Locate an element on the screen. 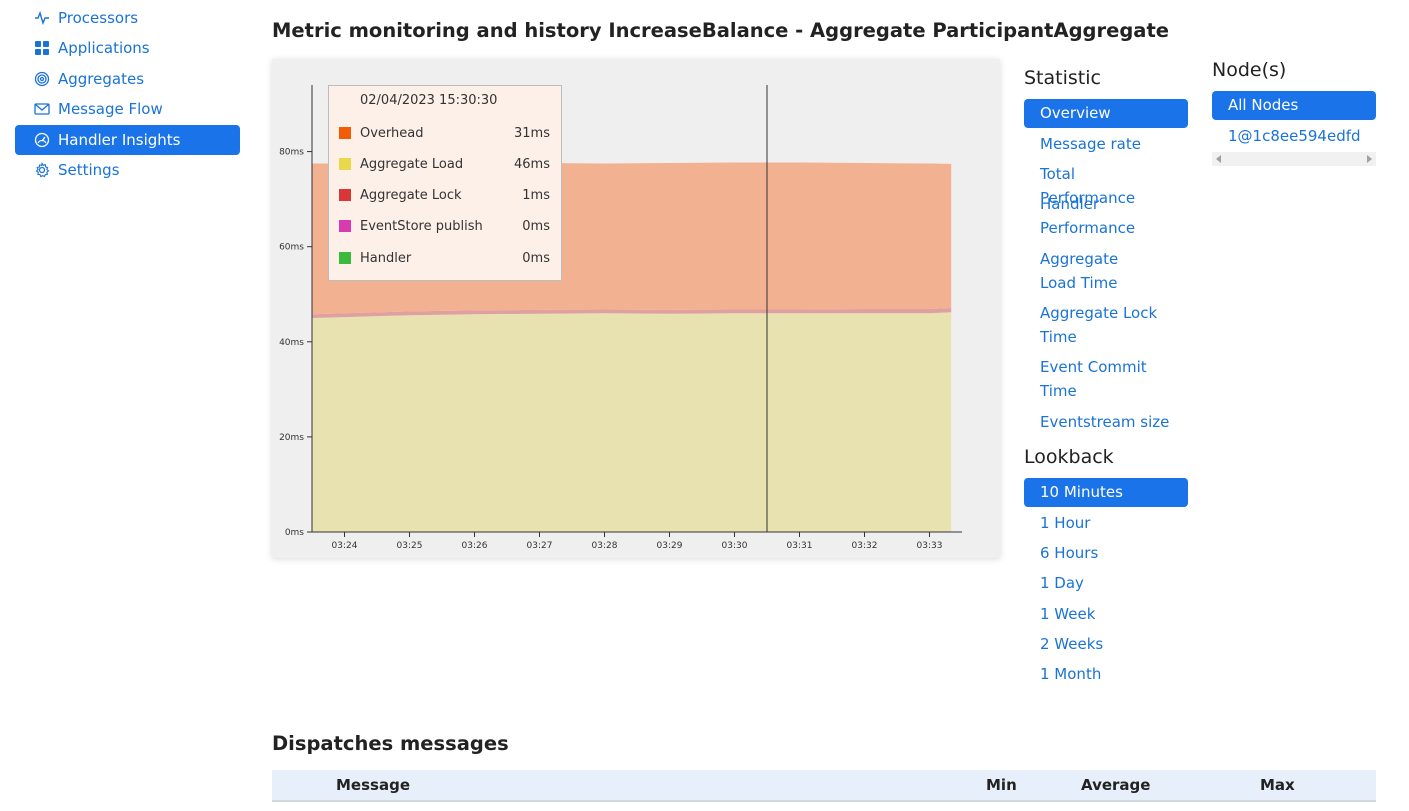 This screenshot has width=1409, height=811. lookback-option-1-hour: 1 Hour is located at coordinates (1106, 523).